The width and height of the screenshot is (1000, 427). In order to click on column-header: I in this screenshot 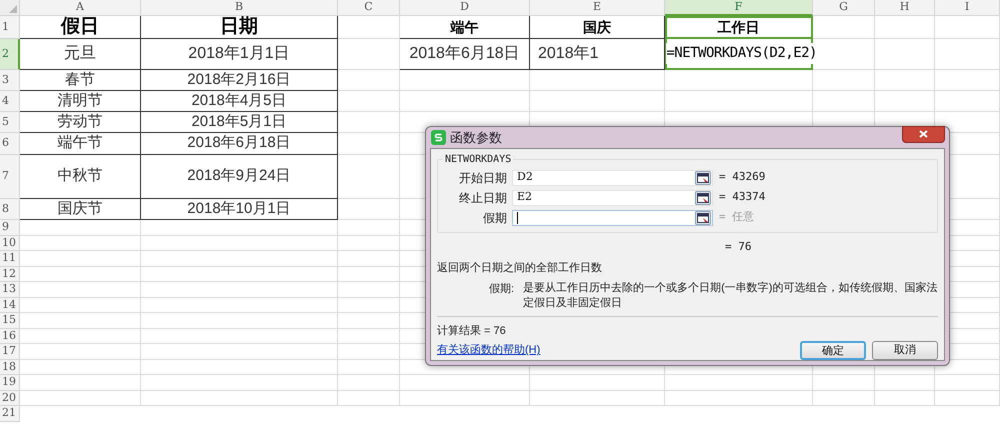, I will do `click(967, 8)`.